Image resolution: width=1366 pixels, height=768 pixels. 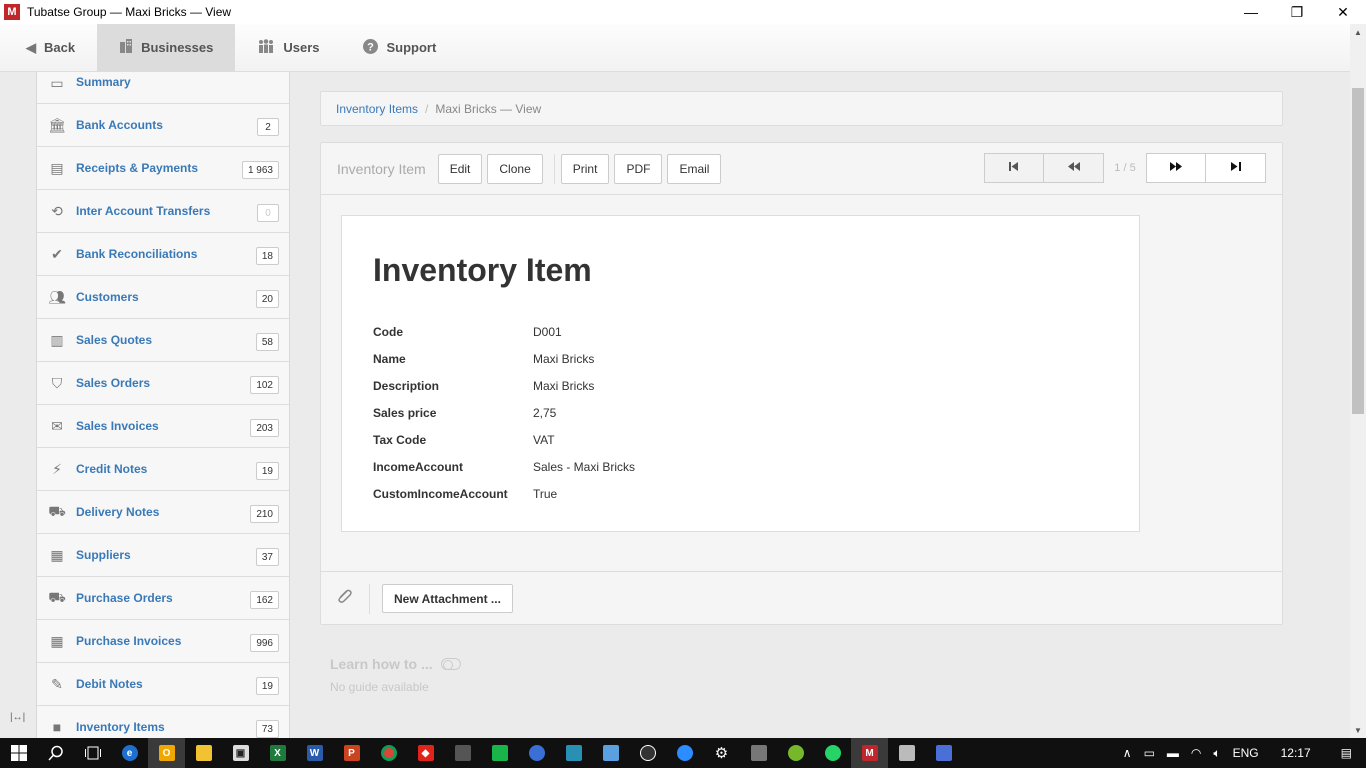 I want to click on meet-now-icon: ▭, so click(x=1149, y=753).